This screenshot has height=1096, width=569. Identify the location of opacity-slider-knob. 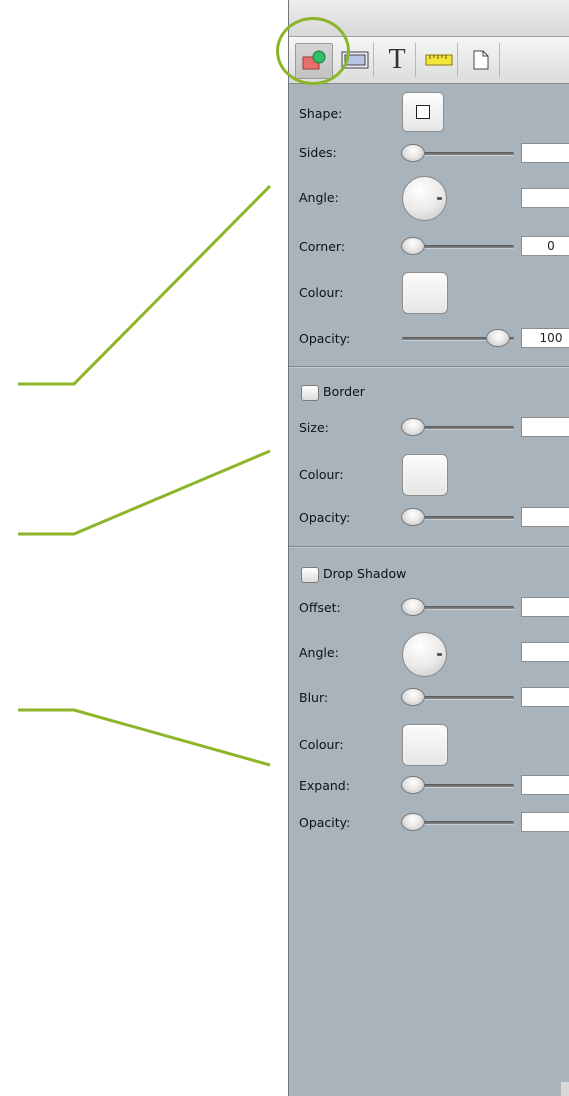
(498, 338).